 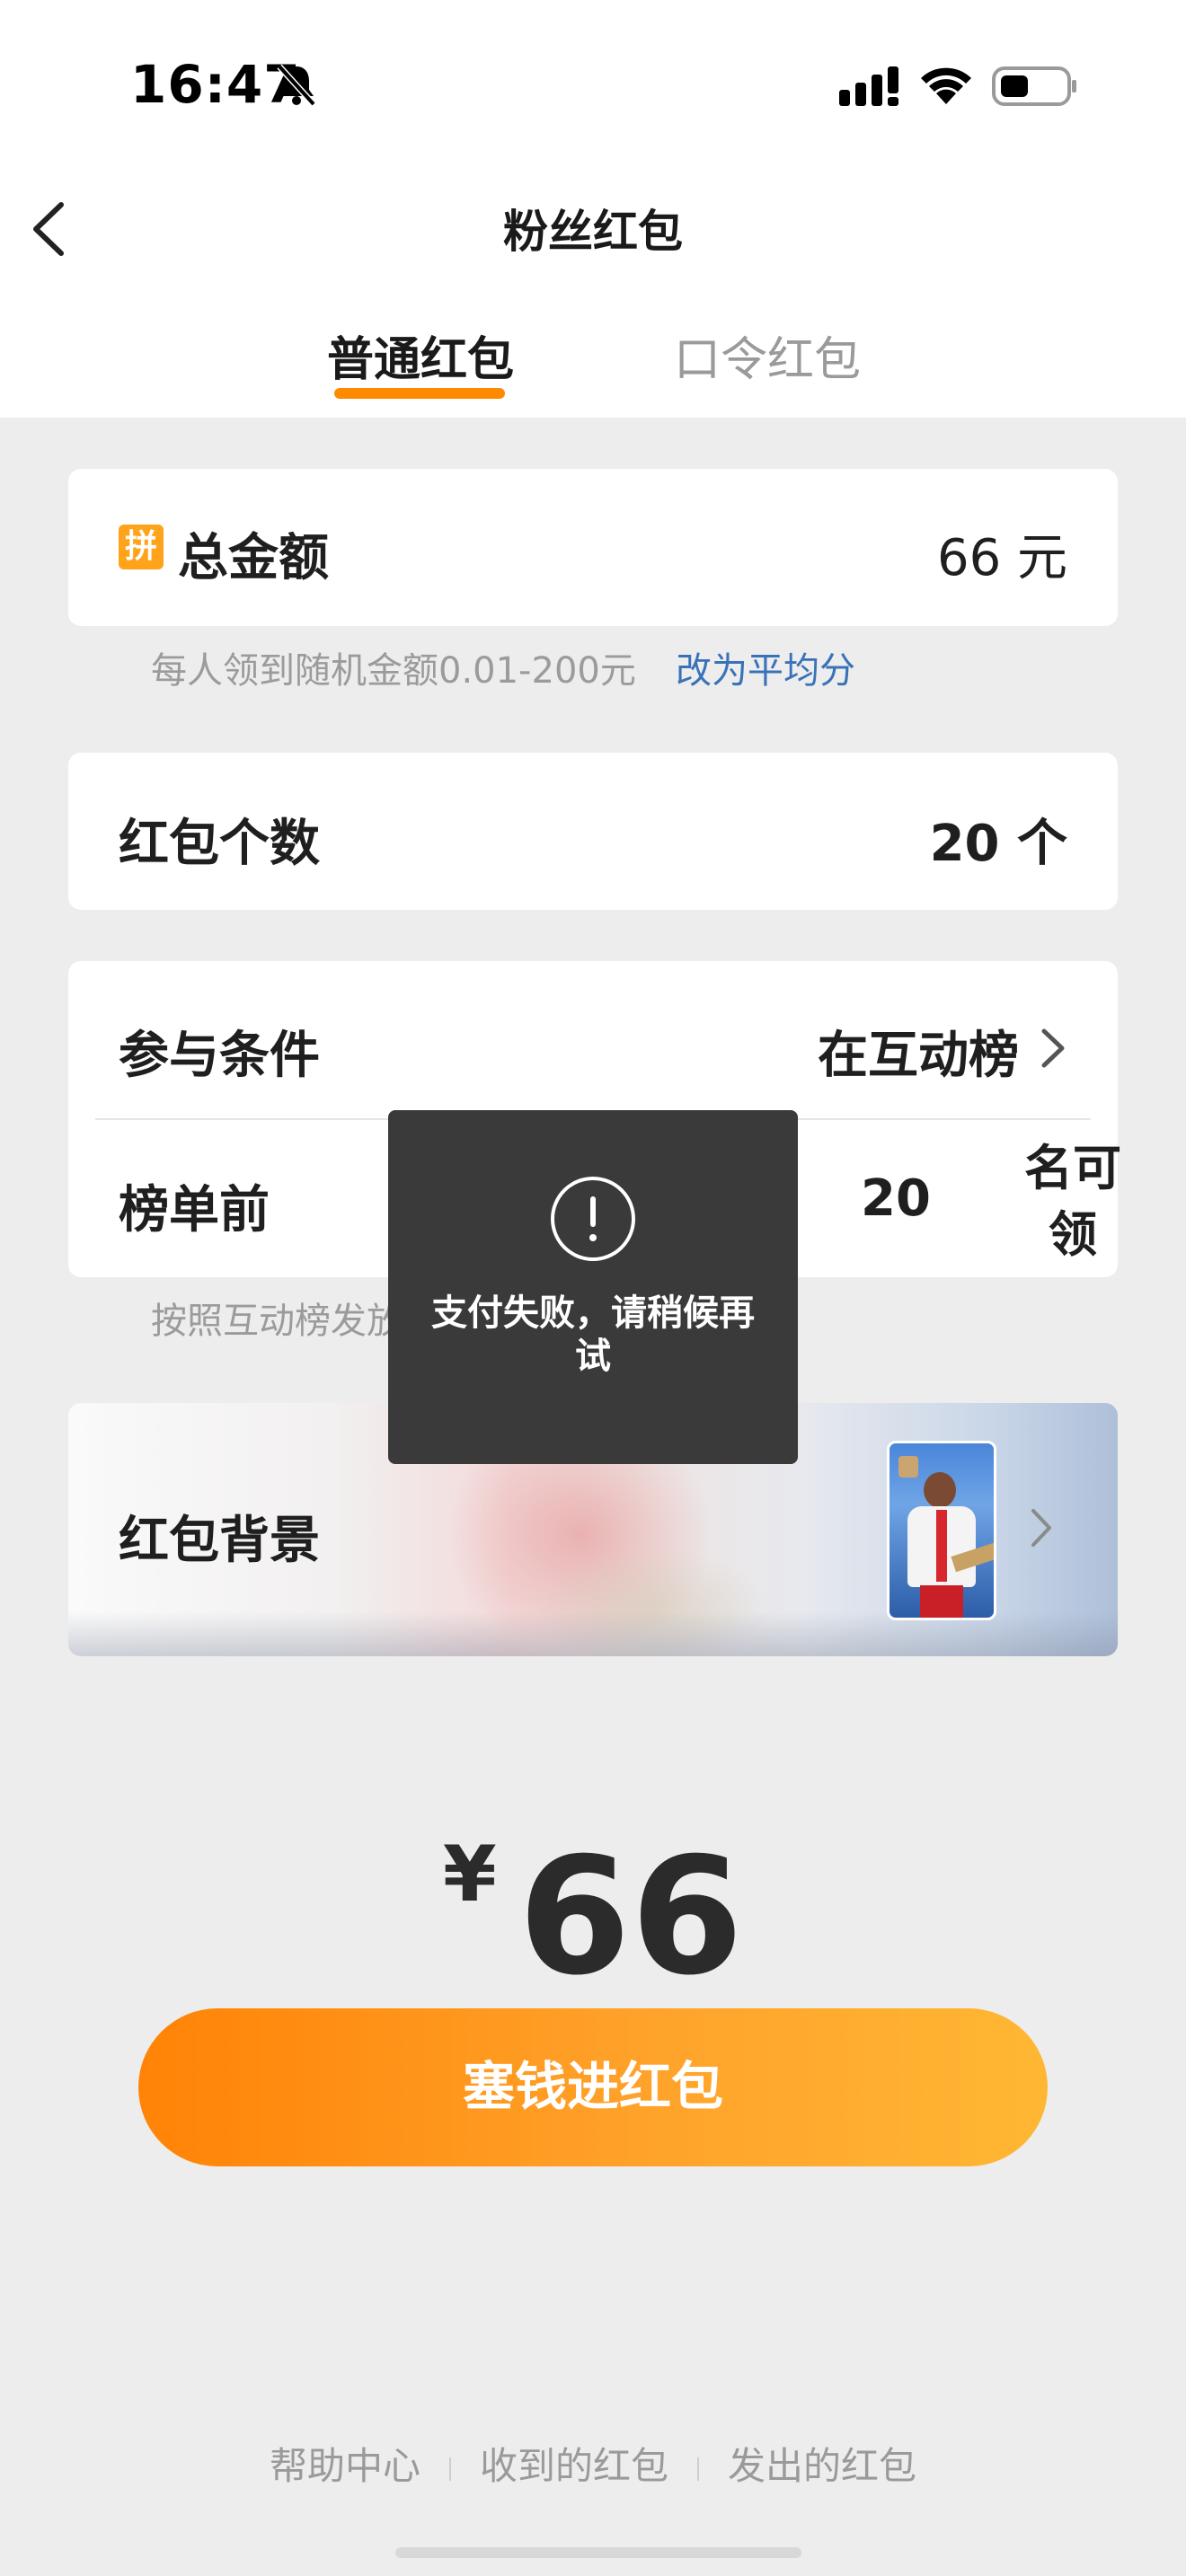 I want to click on currency-symbol: ¥, so click(x=470, y=1874).